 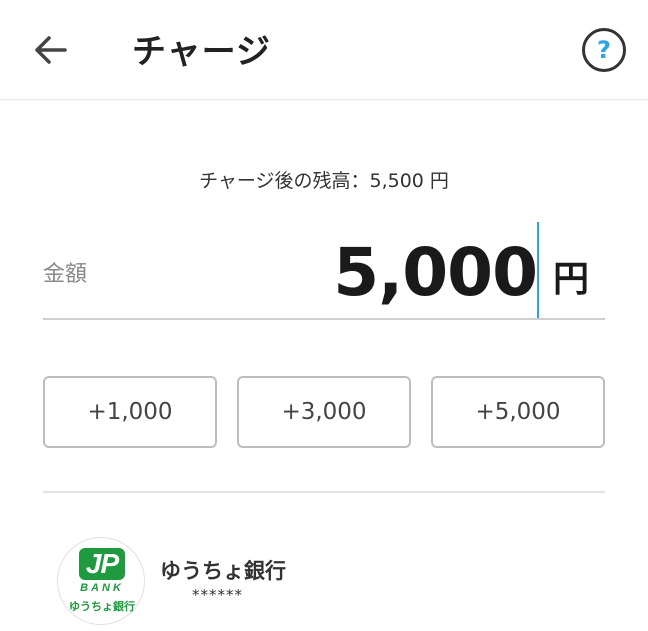 I want to click on add-3000-button: +3,000, so click(x=324, y=412).